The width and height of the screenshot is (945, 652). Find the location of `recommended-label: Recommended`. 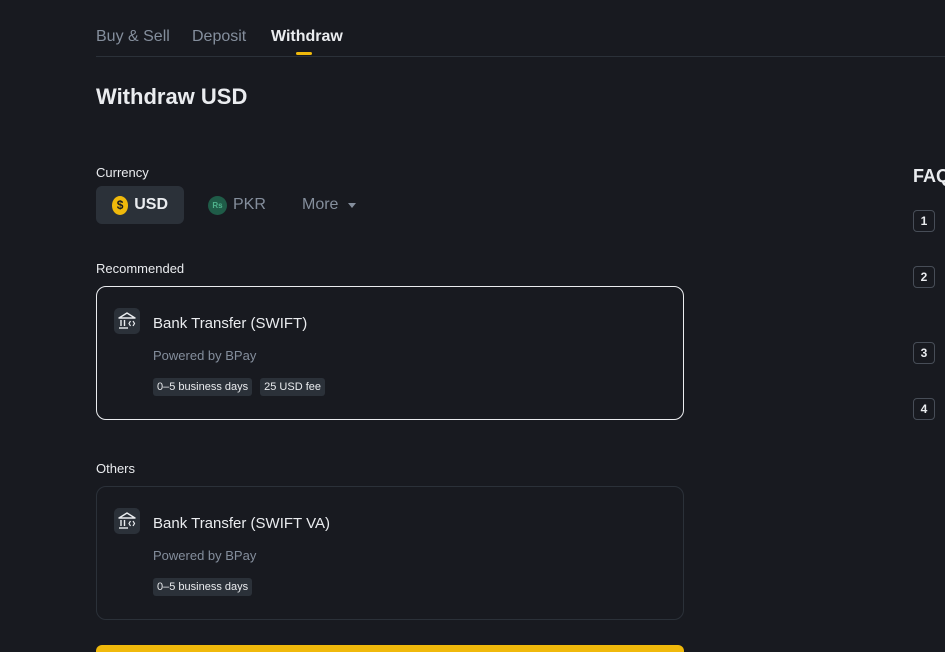

recommended-label: Recommended is located at coordinates (140, 268).